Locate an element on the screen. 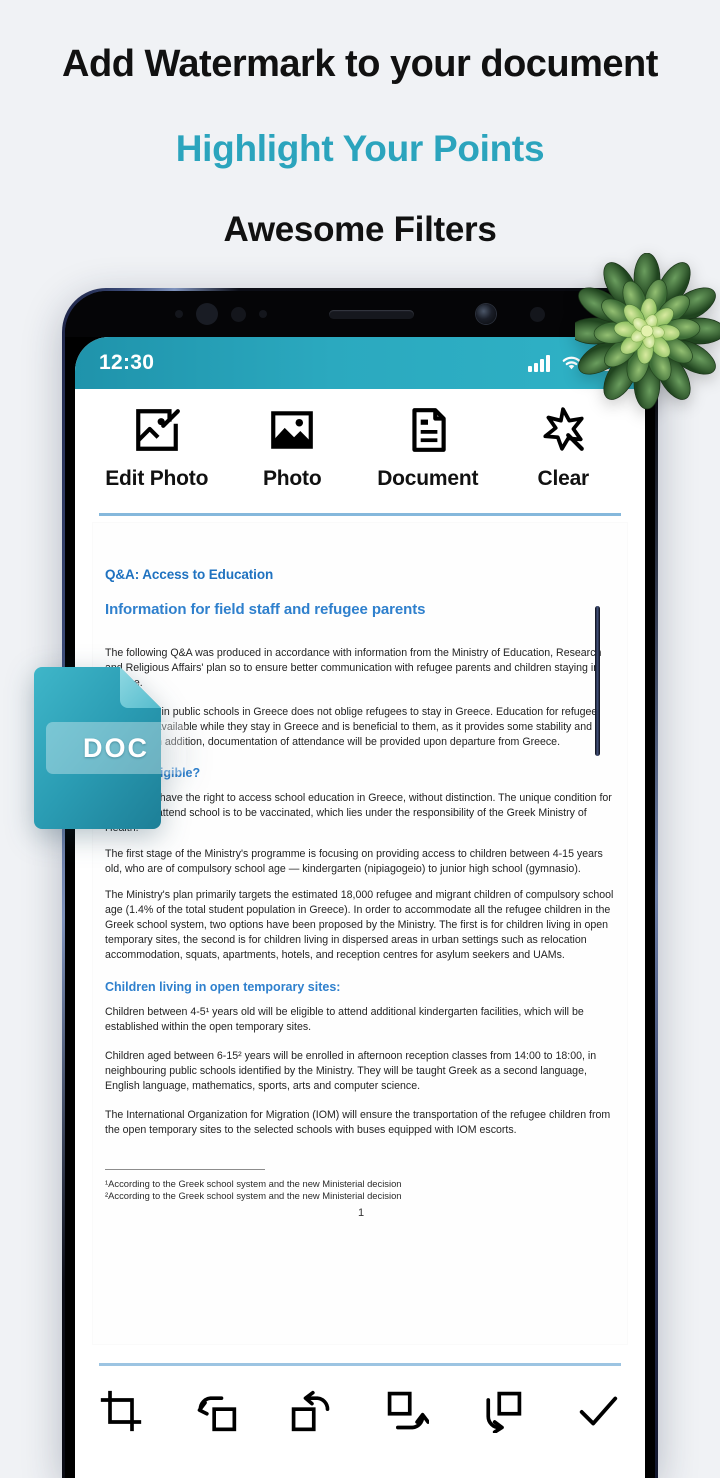 The height and width of the screenshot is (1478, 720). flip-vertical-icon is located at coordinates (408, 1410).